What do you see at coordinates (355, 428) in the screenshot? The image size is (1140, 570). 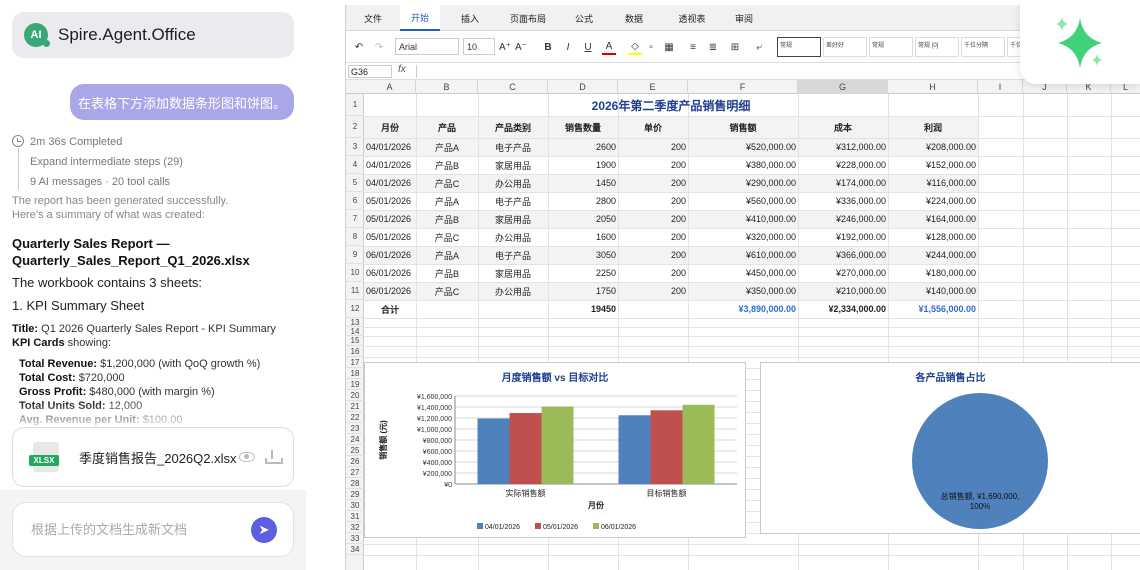 I see `row-header: 23` at bounding box center [355, 428].